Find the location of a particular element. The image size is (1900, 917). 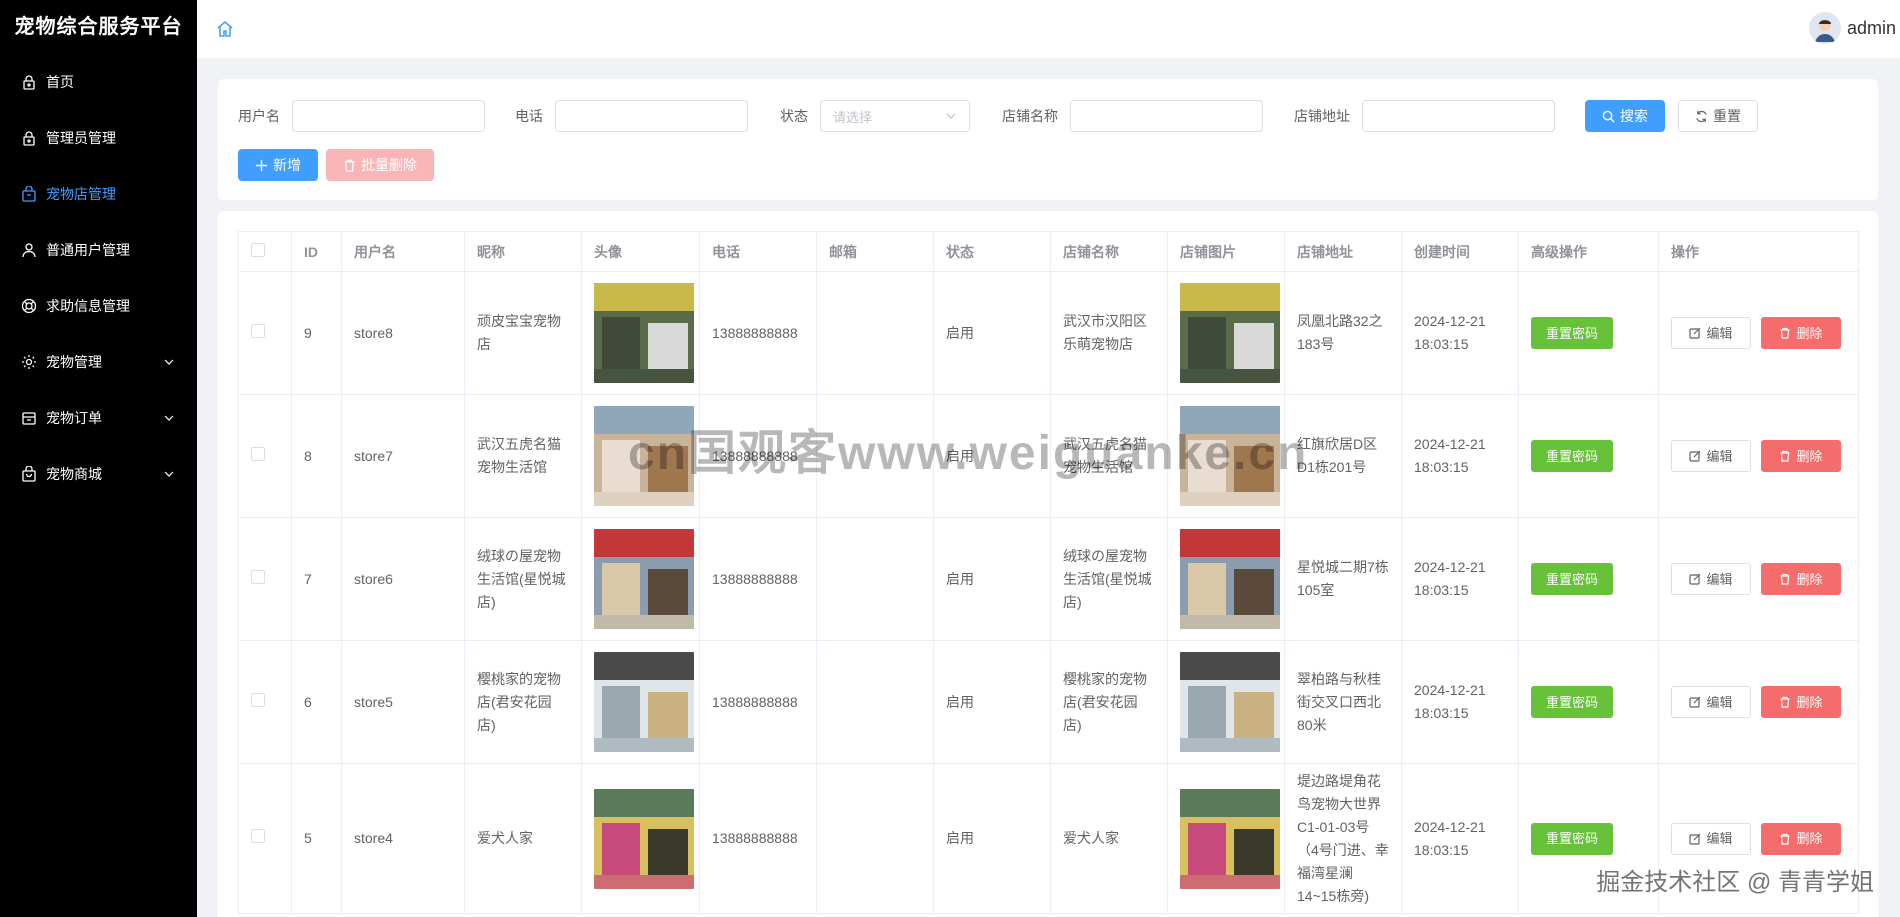

sidebar-item-orders: 宠物订单 is located at coordinates (98, 418).